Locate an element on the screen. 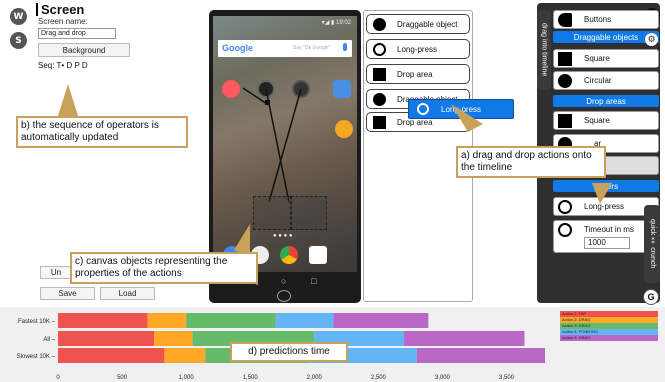  x-tick-label: 500 is located at coordinates (122, 378).